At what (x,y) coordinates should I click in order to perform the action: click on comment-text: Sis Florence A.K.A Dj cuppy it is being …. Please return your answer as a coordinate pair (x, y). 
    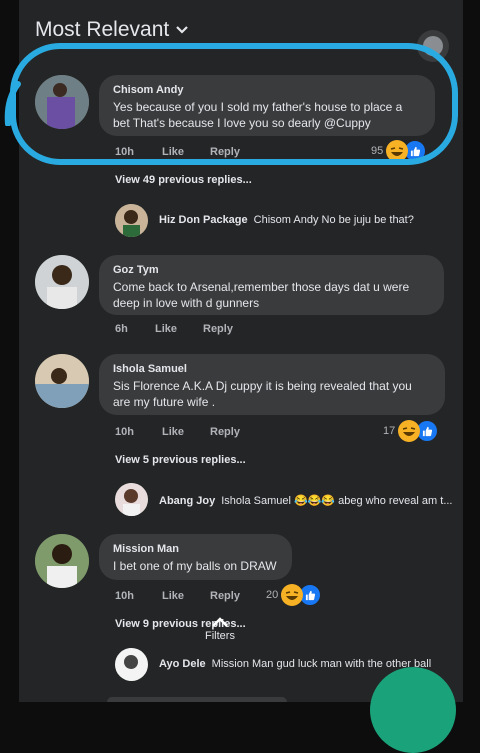
    Looking at the image, I should click on (262, 394).